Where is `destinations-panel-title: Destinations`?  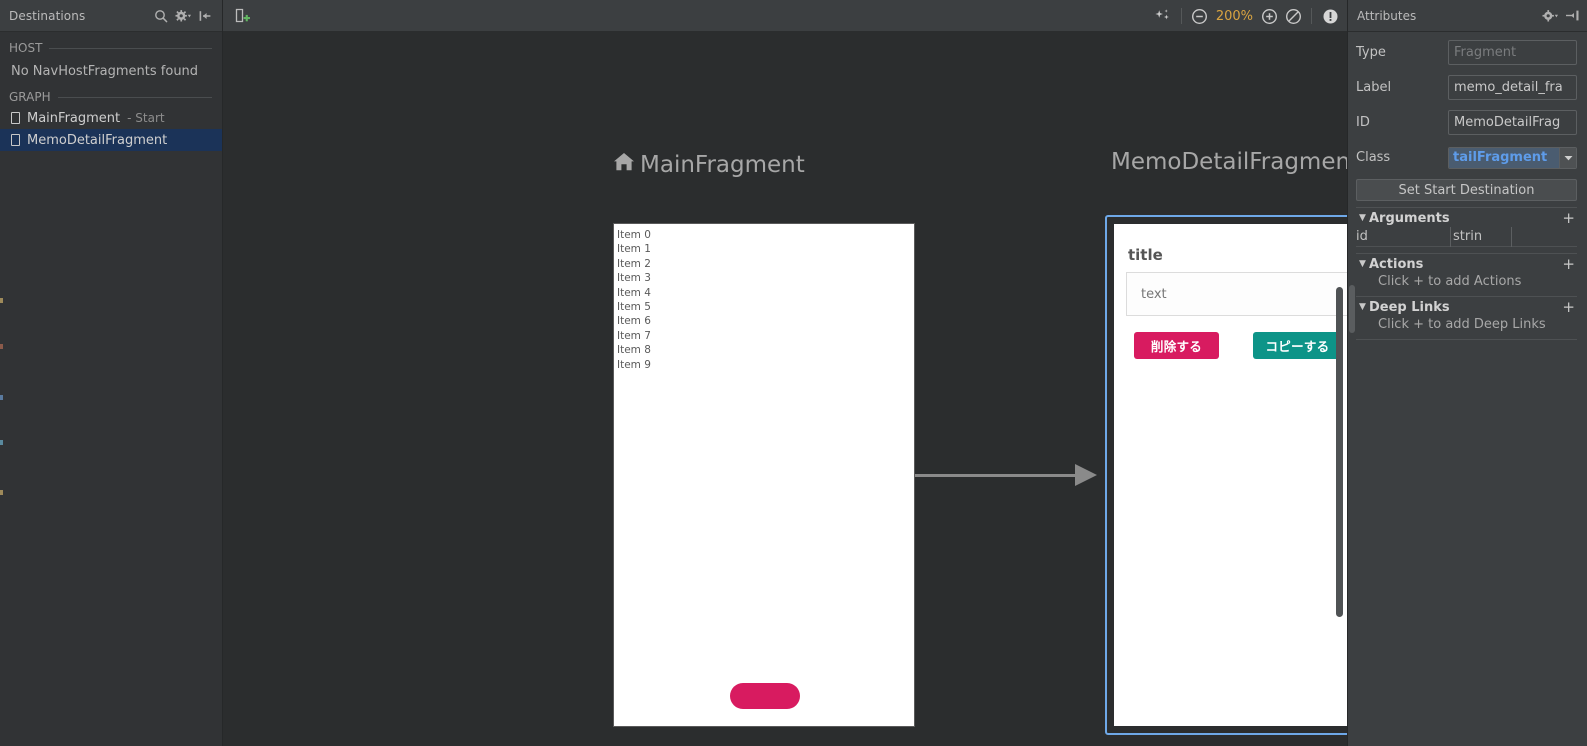 destinations-panel-title: Destinations is located at coordinates (47, 15).